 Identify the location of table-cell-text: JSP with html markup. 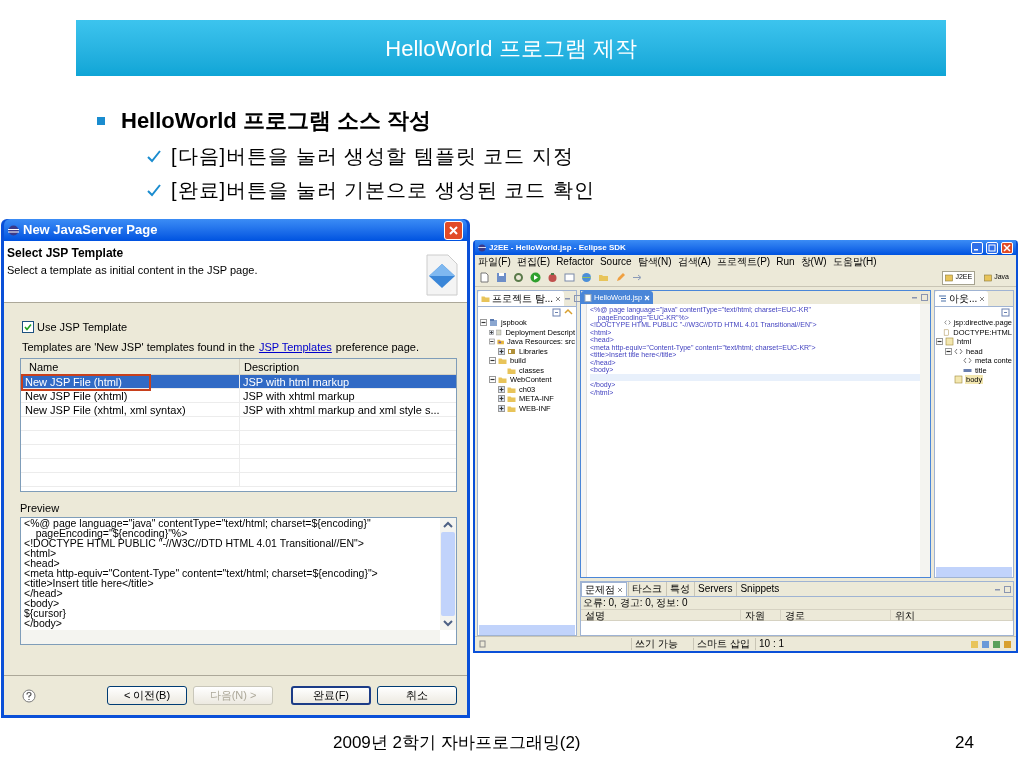
(296, 381).